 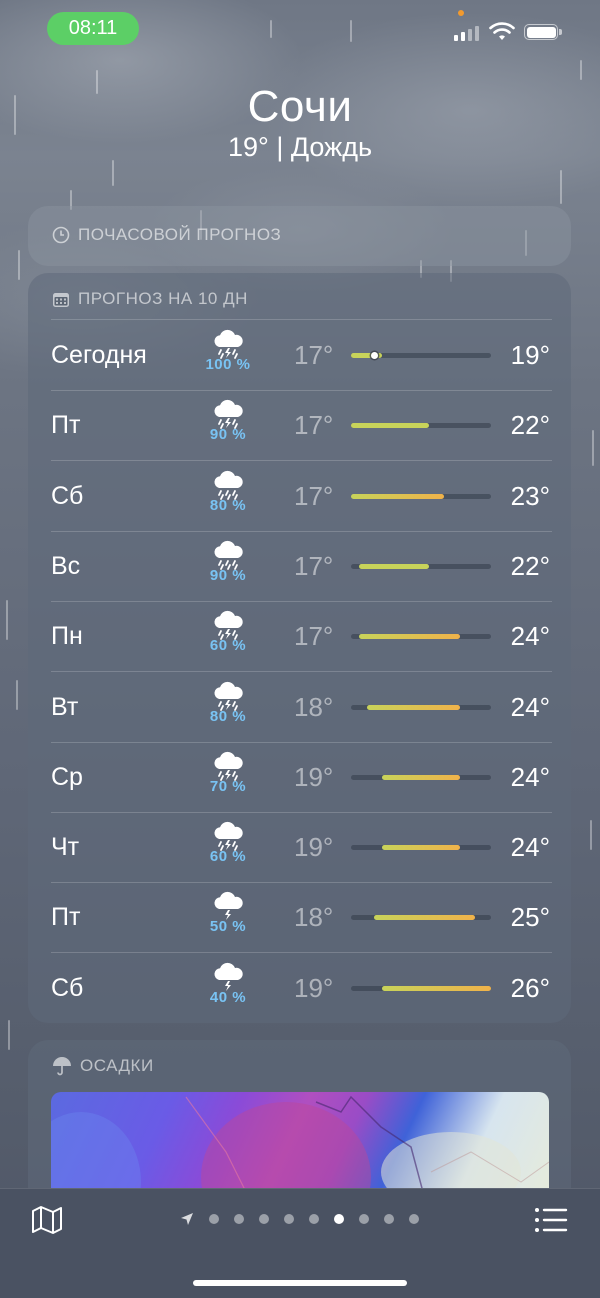 I want to click on ten-day-forecast-title: ПРОГНОЗ НА 10 ДН, so click(x=163, y=298).